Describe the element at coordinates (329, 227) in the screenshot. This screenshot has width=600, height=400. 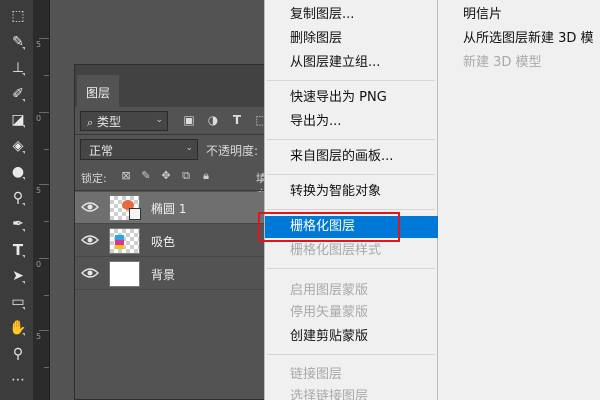
I see `annotation-highlight-box` at that location.